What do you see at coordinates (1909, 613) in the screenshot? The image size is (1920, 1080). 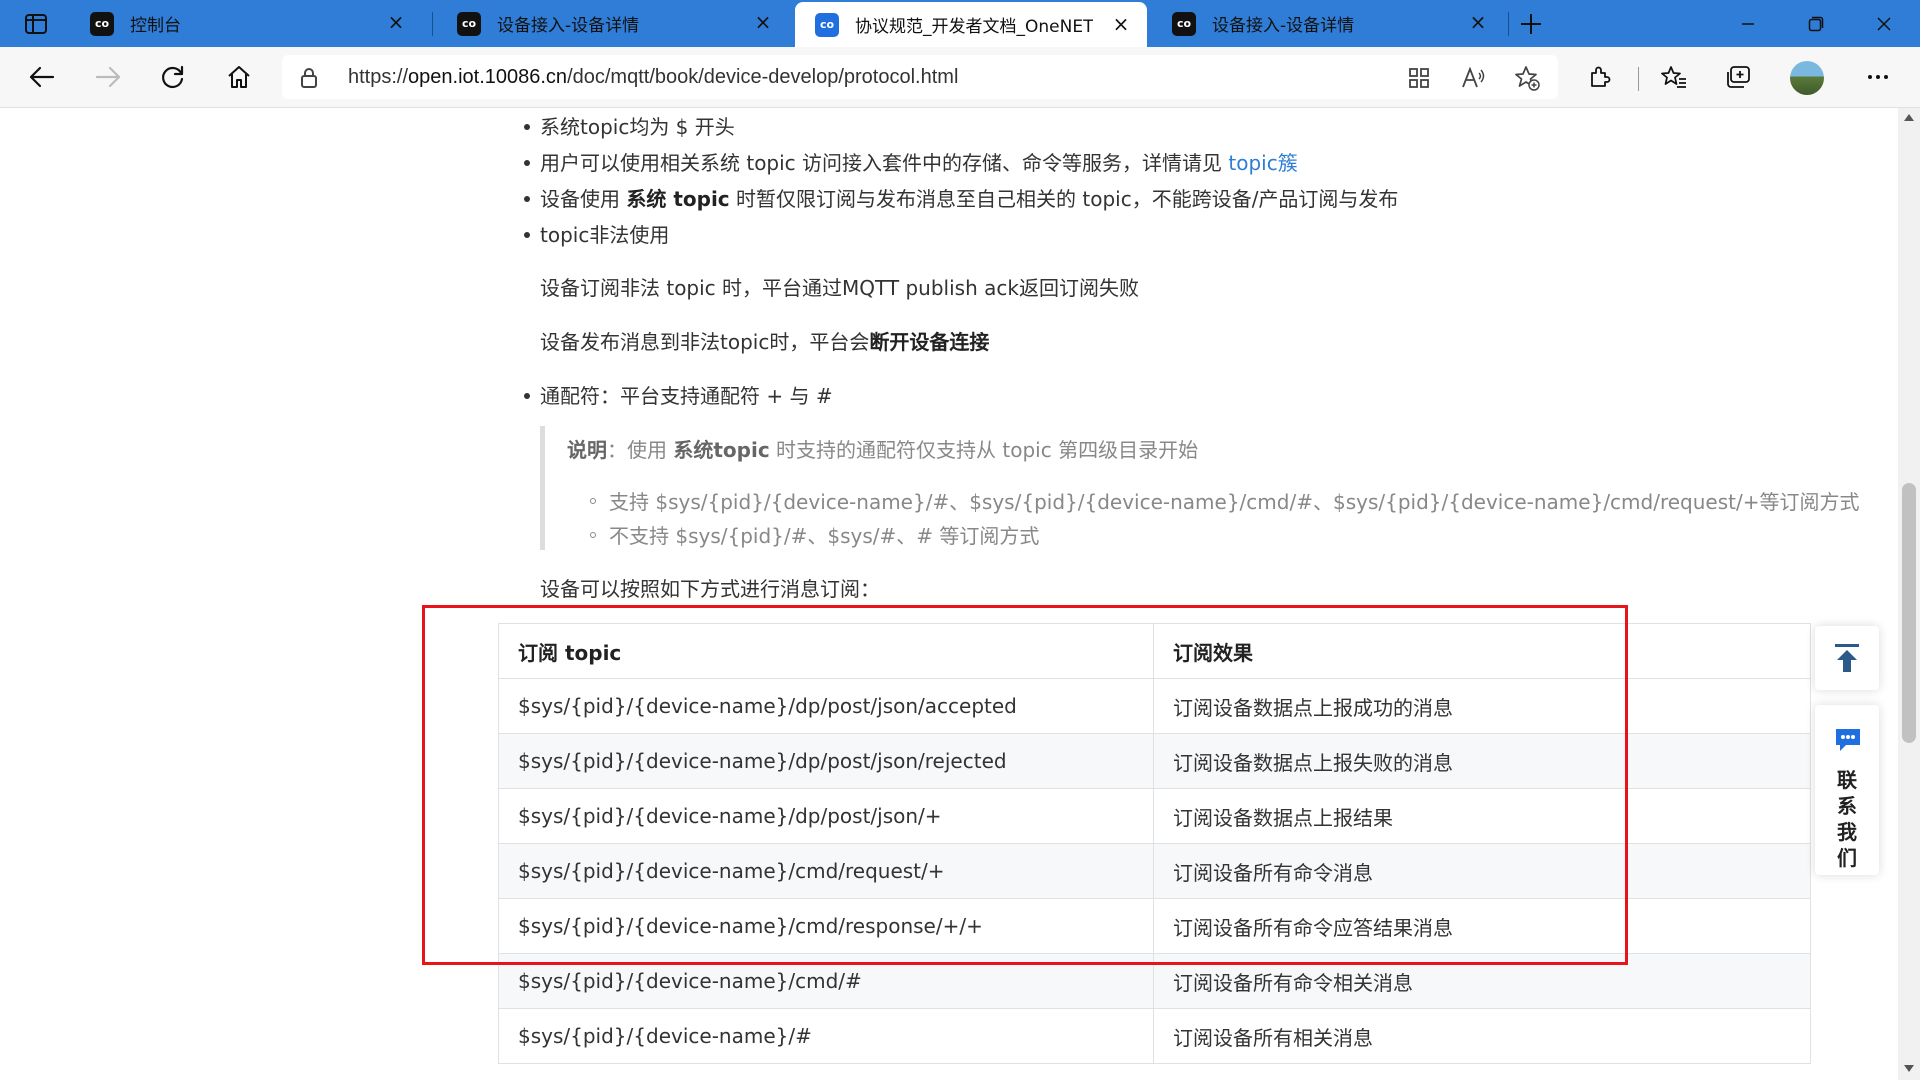 I see `scrollbar-thumb` at bounding box center [1909, 613].